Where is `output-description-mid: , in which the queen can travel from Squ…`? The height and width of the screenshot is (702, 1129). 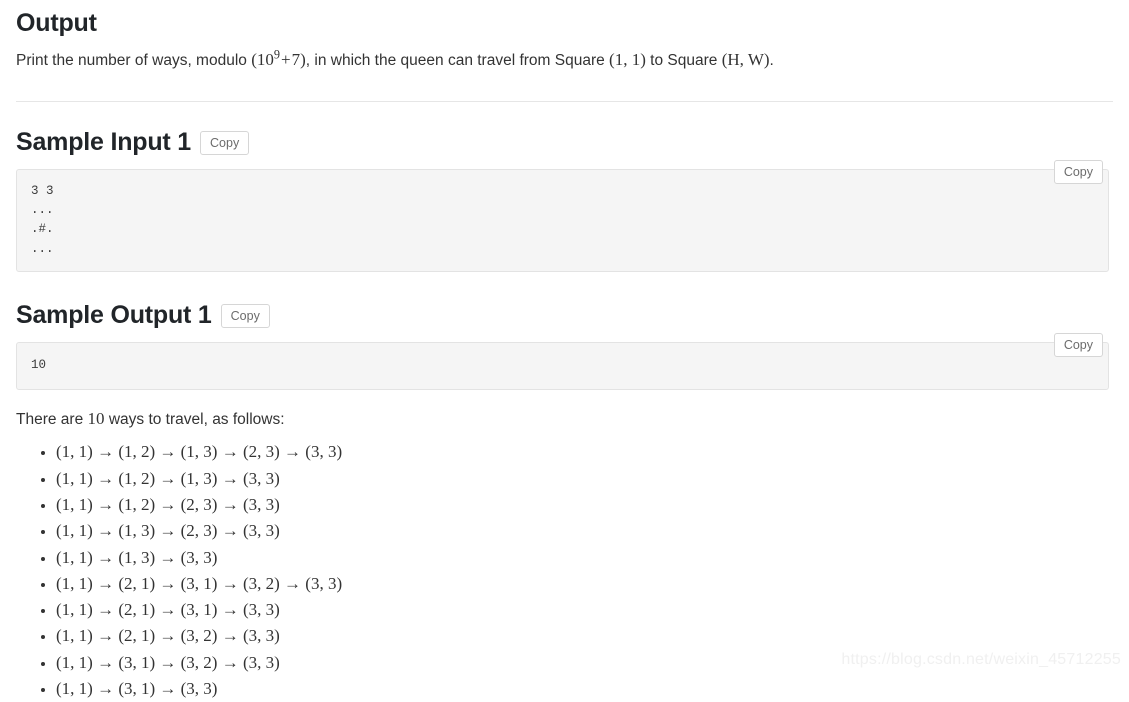
output-description-mid: , in which the queen can travel from Squ… is located at coordinates (457, 60).